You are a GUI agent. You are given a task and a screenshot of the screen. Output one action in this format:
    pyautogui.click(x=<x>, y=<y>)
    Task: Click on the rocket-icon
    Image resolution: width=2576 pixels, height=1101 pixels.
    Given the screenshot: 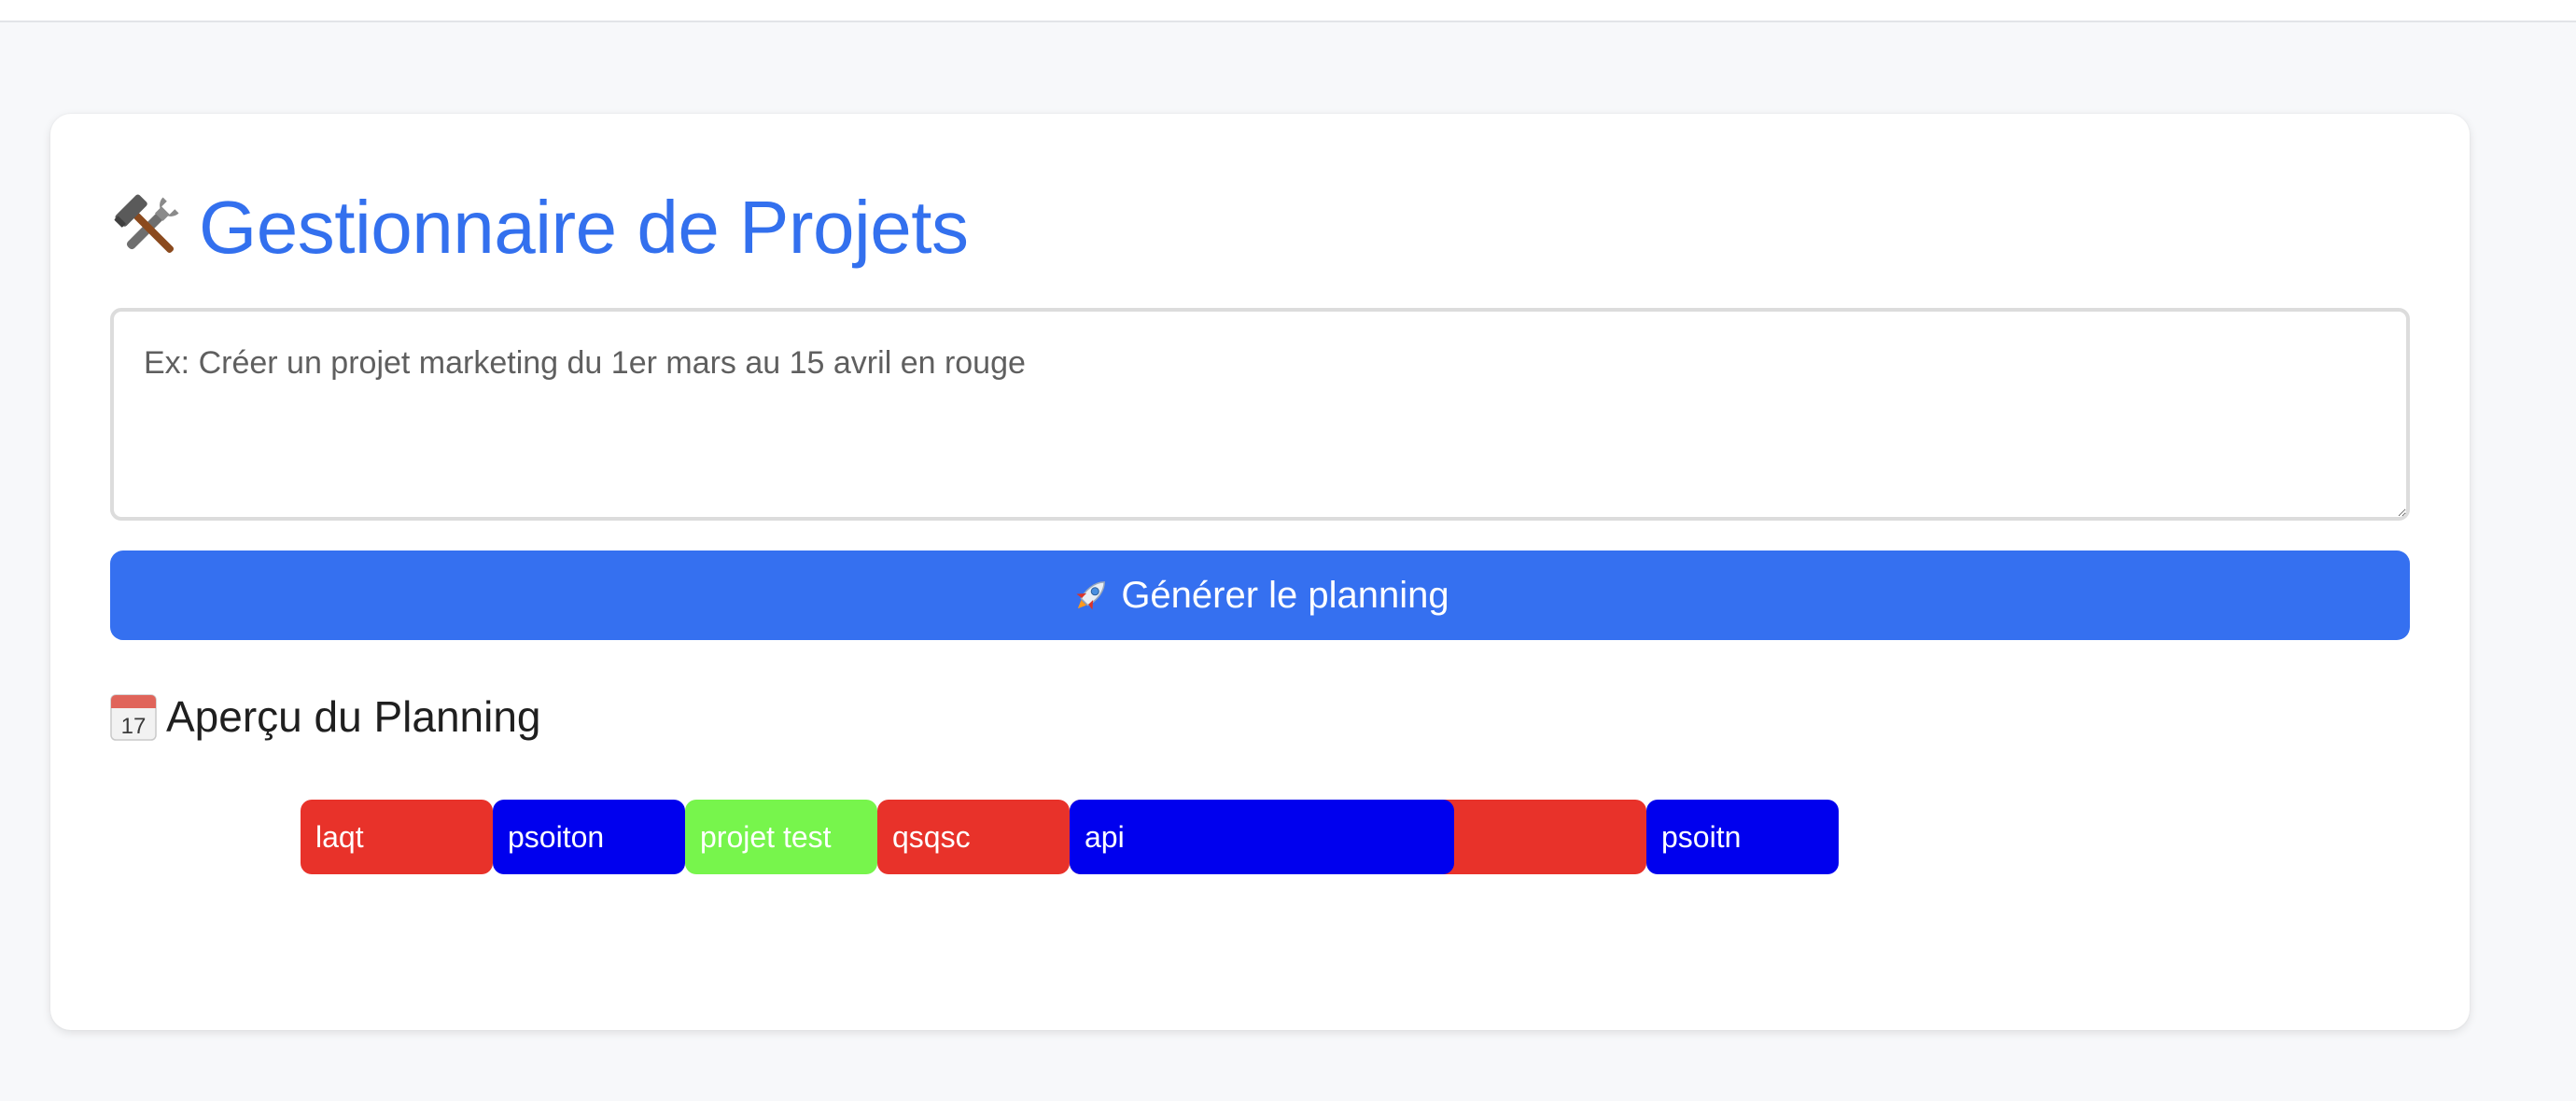 What is the action you would take?
    pyautogui.click(x=1091, y=595)
    